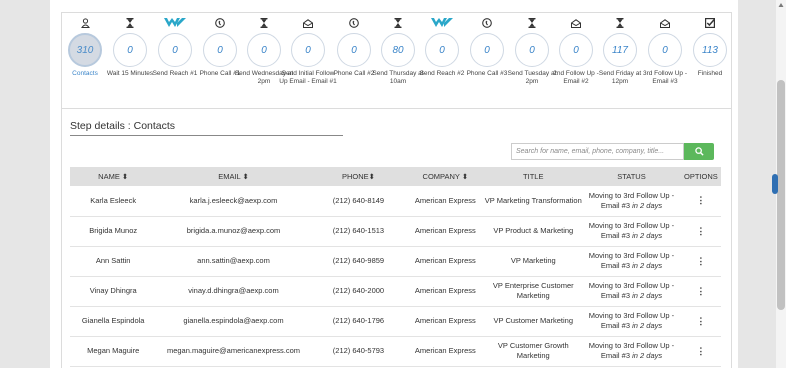 This screenshot has width=786, height=368. Describe the element at coordinates (113, 321) in the screenshot. I see `contact-name: Gianella Espindola` at that location.